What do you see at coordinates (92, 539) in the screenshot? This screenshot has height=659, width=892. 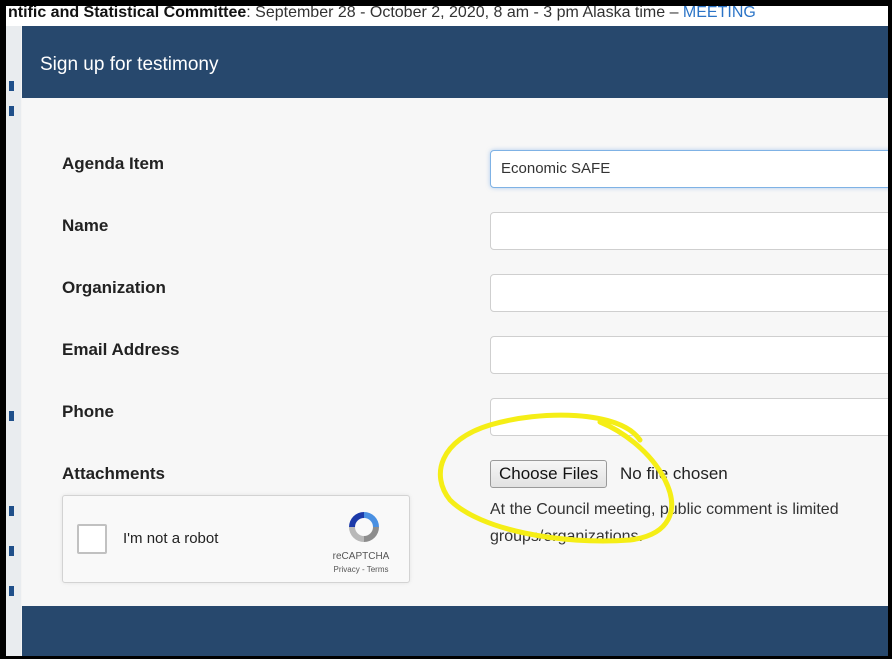 I see `recaptcha-checkbox` at bounding box center [92, 539].